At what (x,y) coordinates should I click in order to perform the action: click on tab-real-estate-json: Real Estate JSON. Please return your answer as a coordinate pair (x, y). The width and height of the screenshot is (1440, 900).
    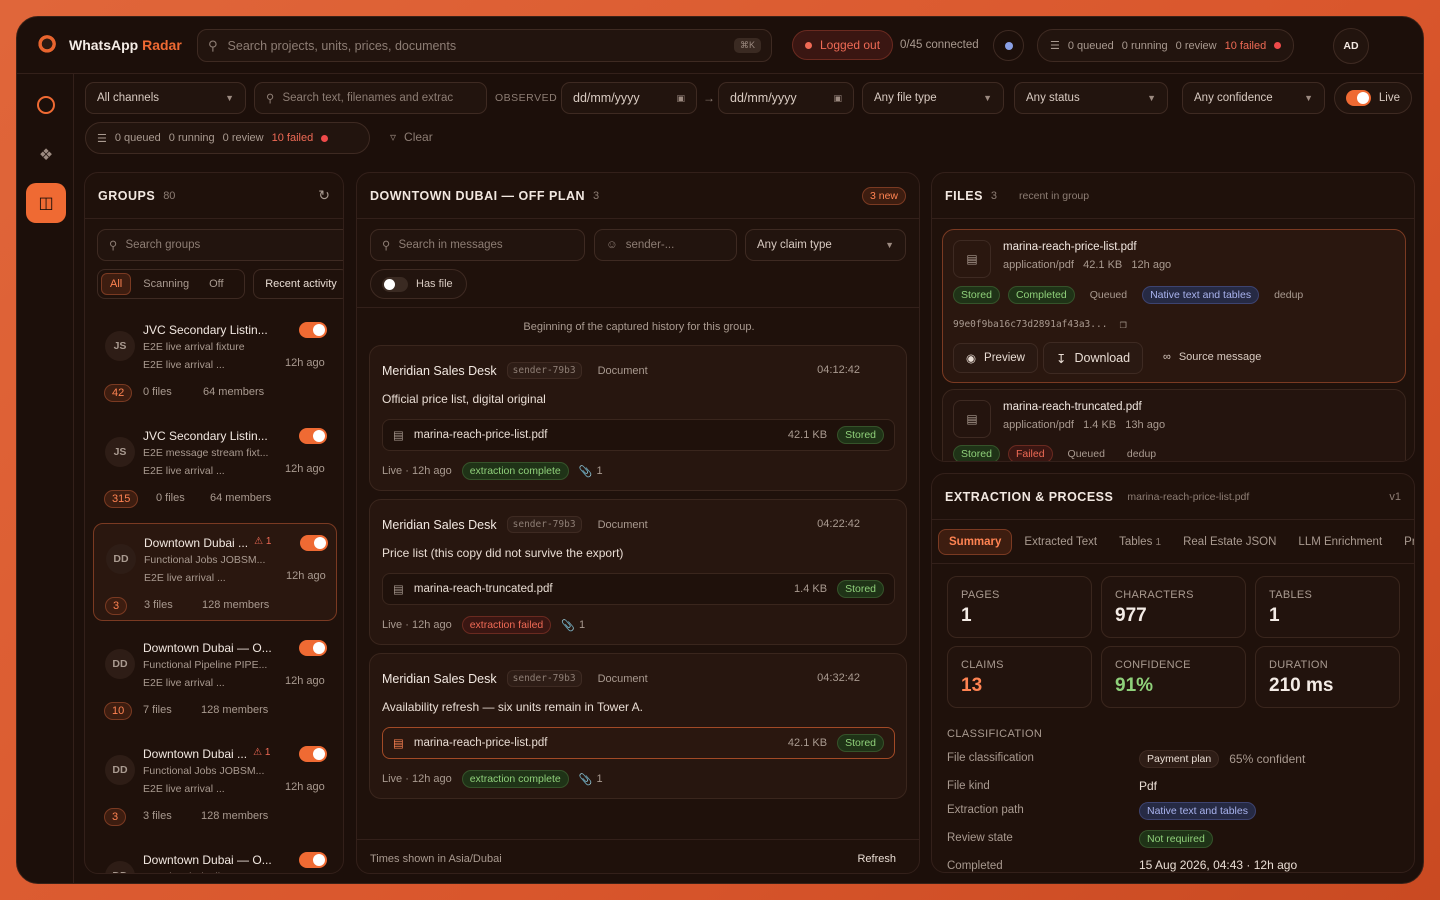
    Looking at the image, I should click on (1229, 542).